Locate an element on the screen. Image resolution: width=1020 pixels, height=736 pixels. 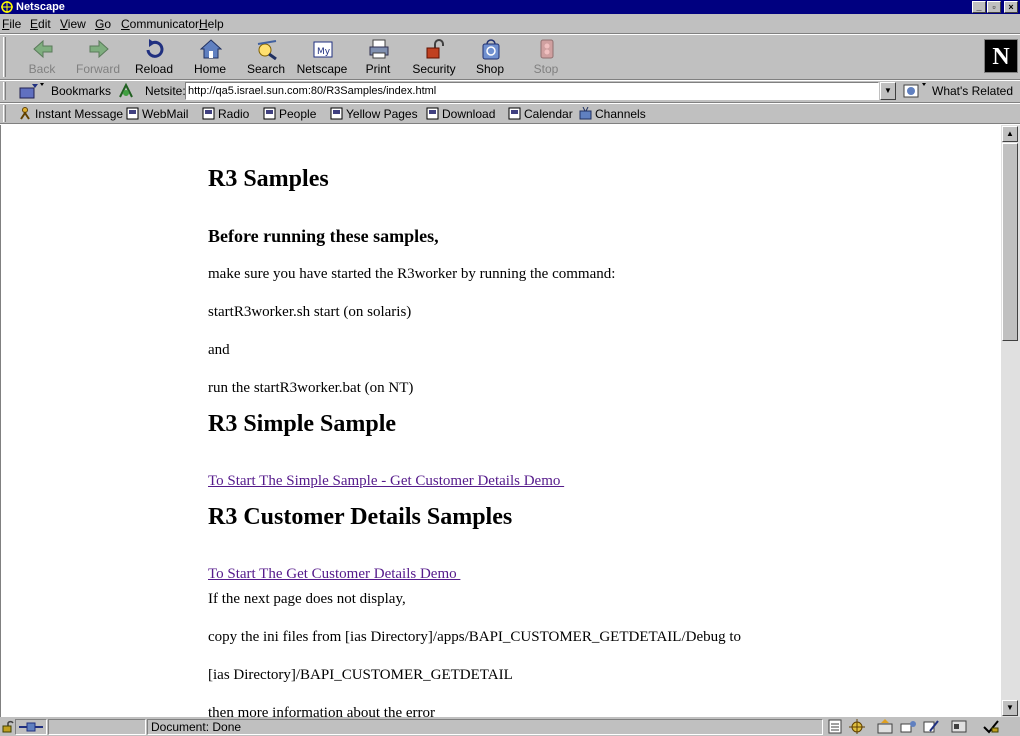
paragraph: If the next page does not display, is located at coordinates (307, 599).